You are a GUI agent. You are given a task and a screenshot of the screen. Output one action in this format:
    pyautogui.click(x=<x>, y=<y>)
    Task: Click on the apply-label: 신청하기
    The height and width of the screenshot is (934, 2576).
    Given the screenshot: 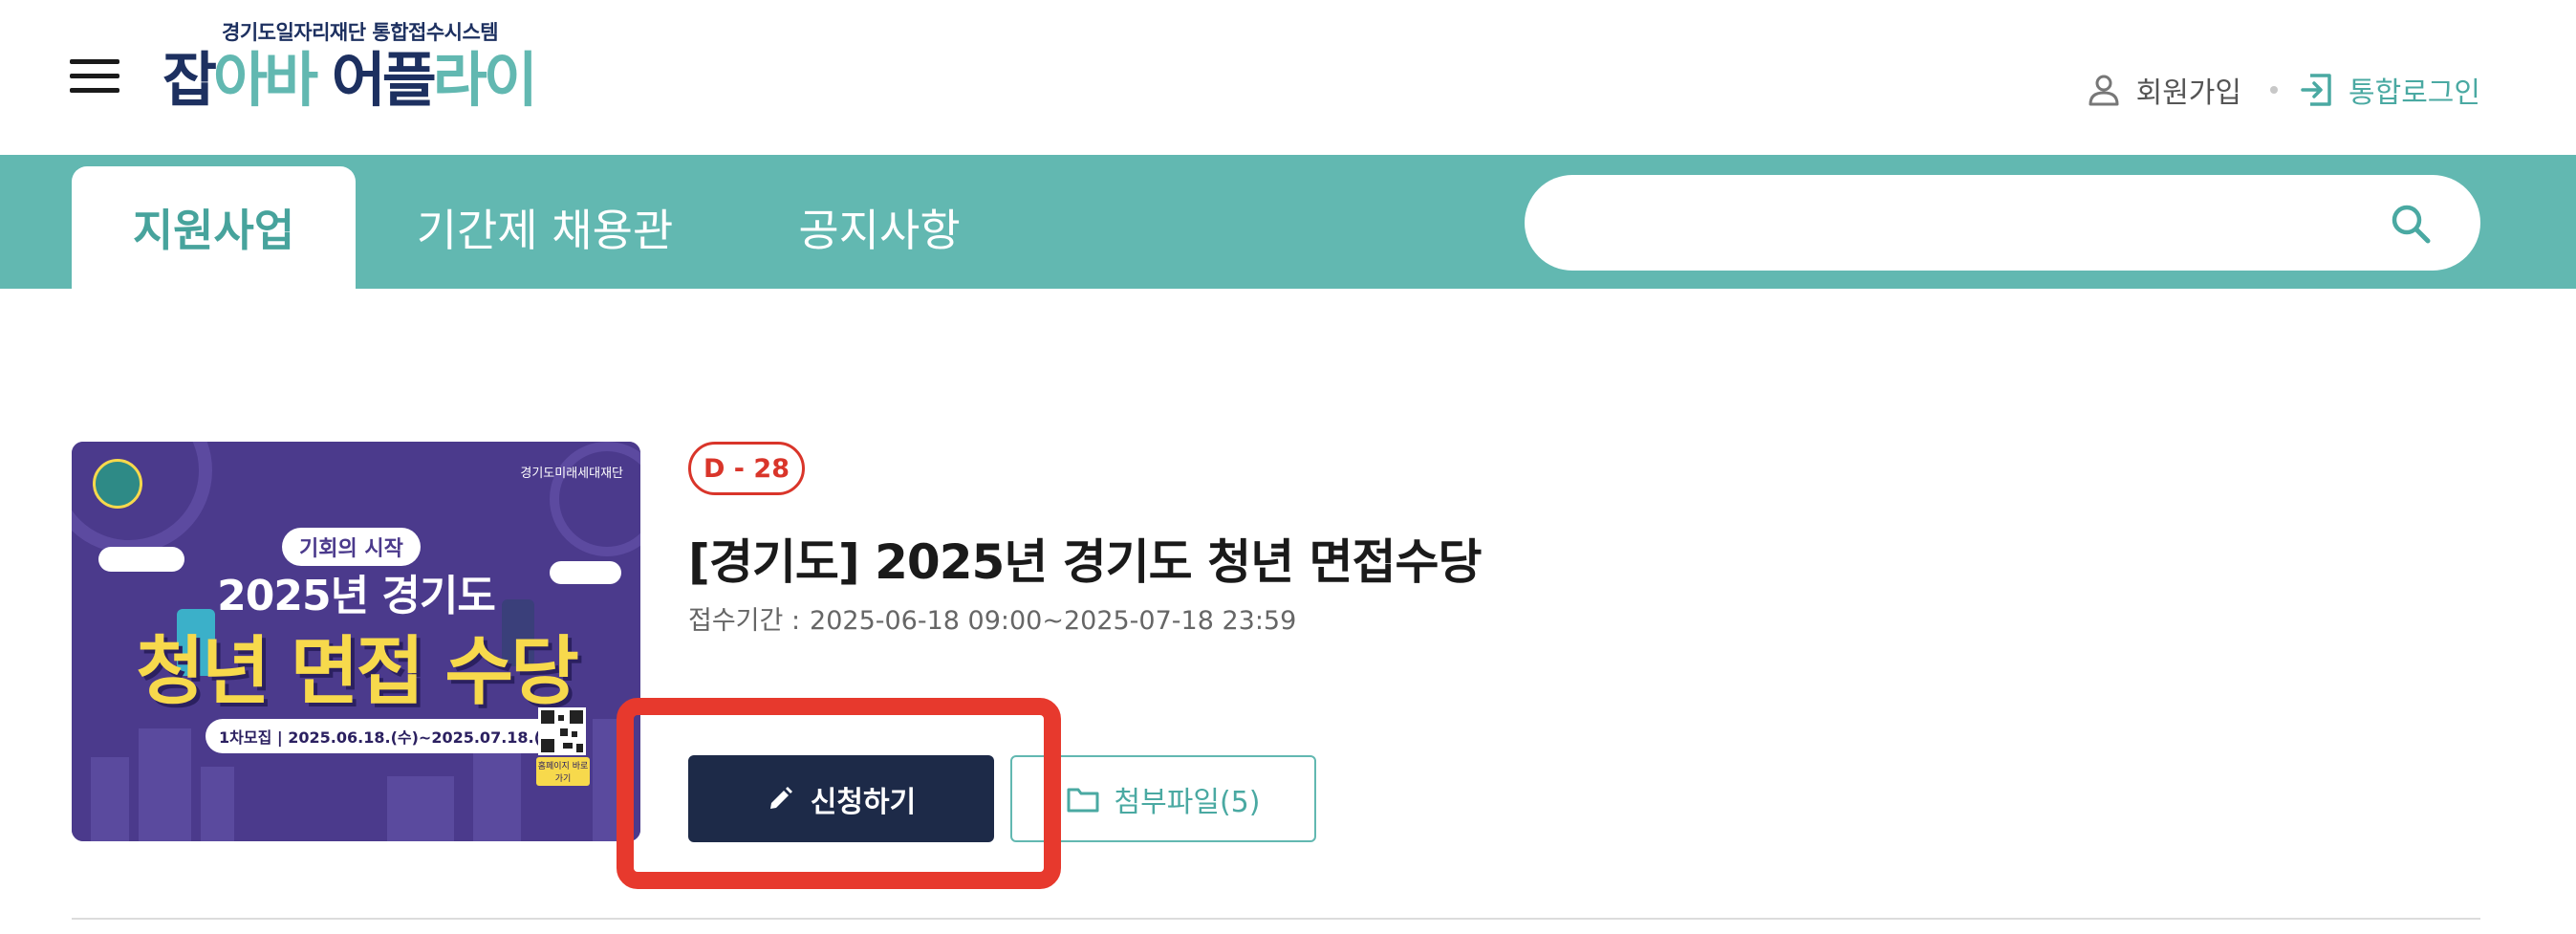 What is the action you would take?
    pyautogui.click(x=864, y=802)
    